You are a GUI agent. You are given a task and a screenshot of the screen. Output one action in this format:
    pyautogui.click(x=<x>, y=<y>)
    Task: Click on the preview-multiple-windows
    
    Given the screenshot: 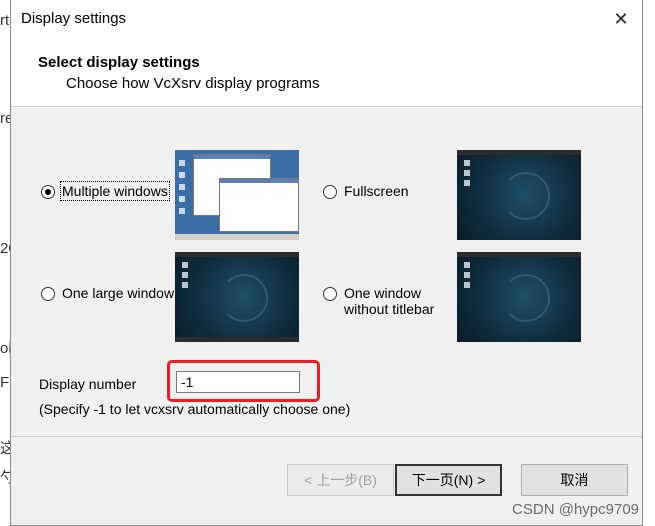 What is the action you would take?
    pyautogui.click(x=237, y=195)
    